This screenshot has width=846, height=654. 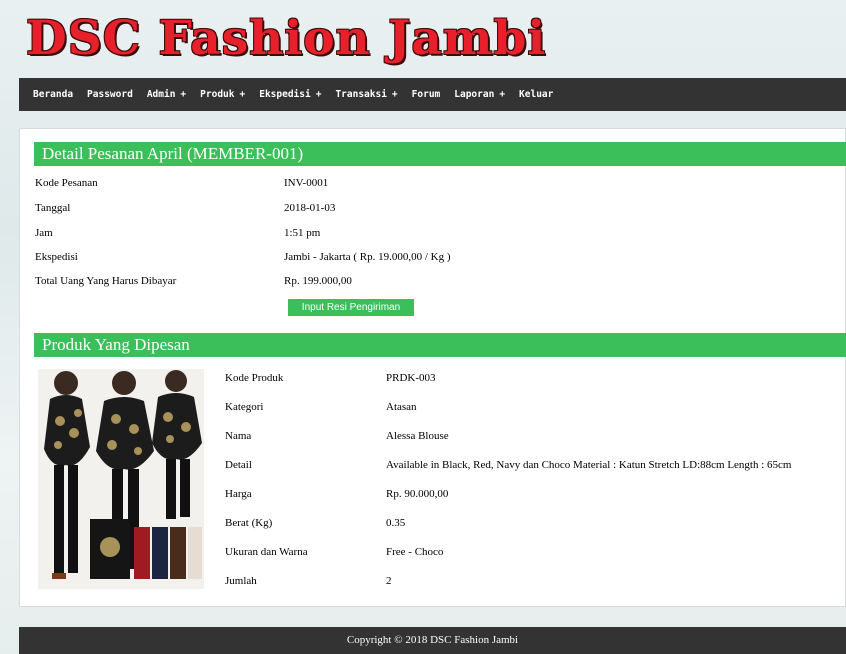 What do you see at coordinates (401, 407) in the screenshot?
I see `product-category-value: Atasan` at bounding box center [401, 407].